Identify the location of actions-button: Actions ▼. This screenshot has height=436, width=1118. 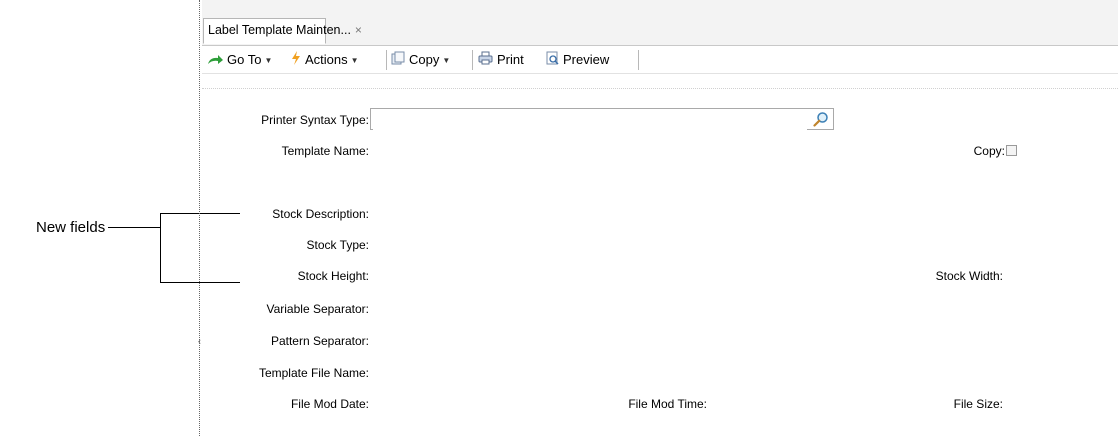
(325, 60).